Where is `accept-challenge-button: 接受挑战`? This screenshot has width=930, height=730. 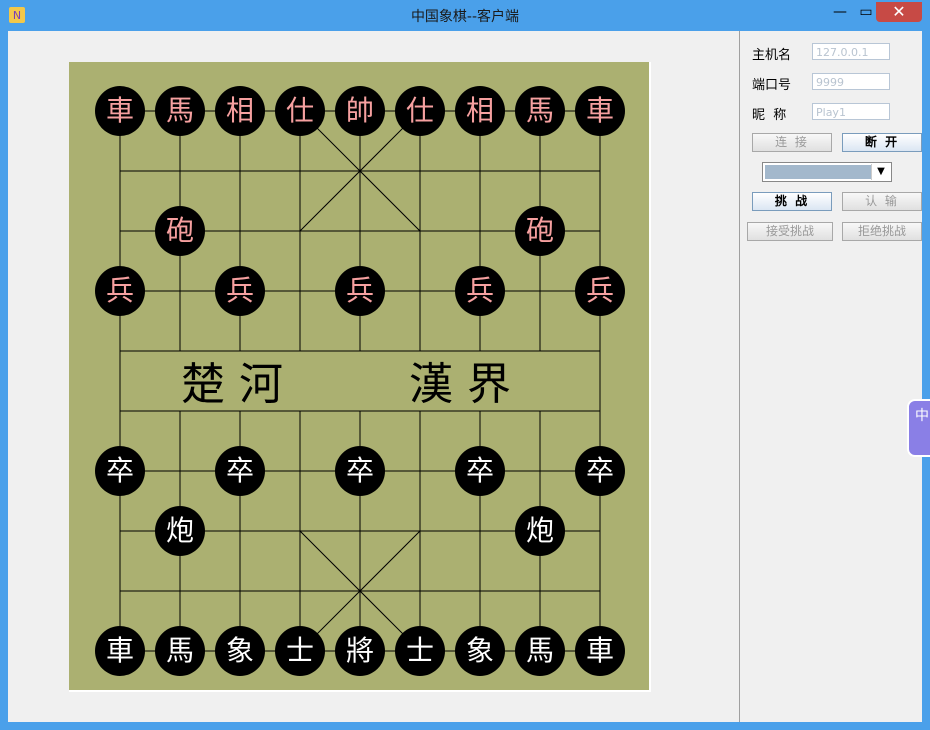 accept-challenge-button: 接受挑战 is located at coordinates (790, 231).